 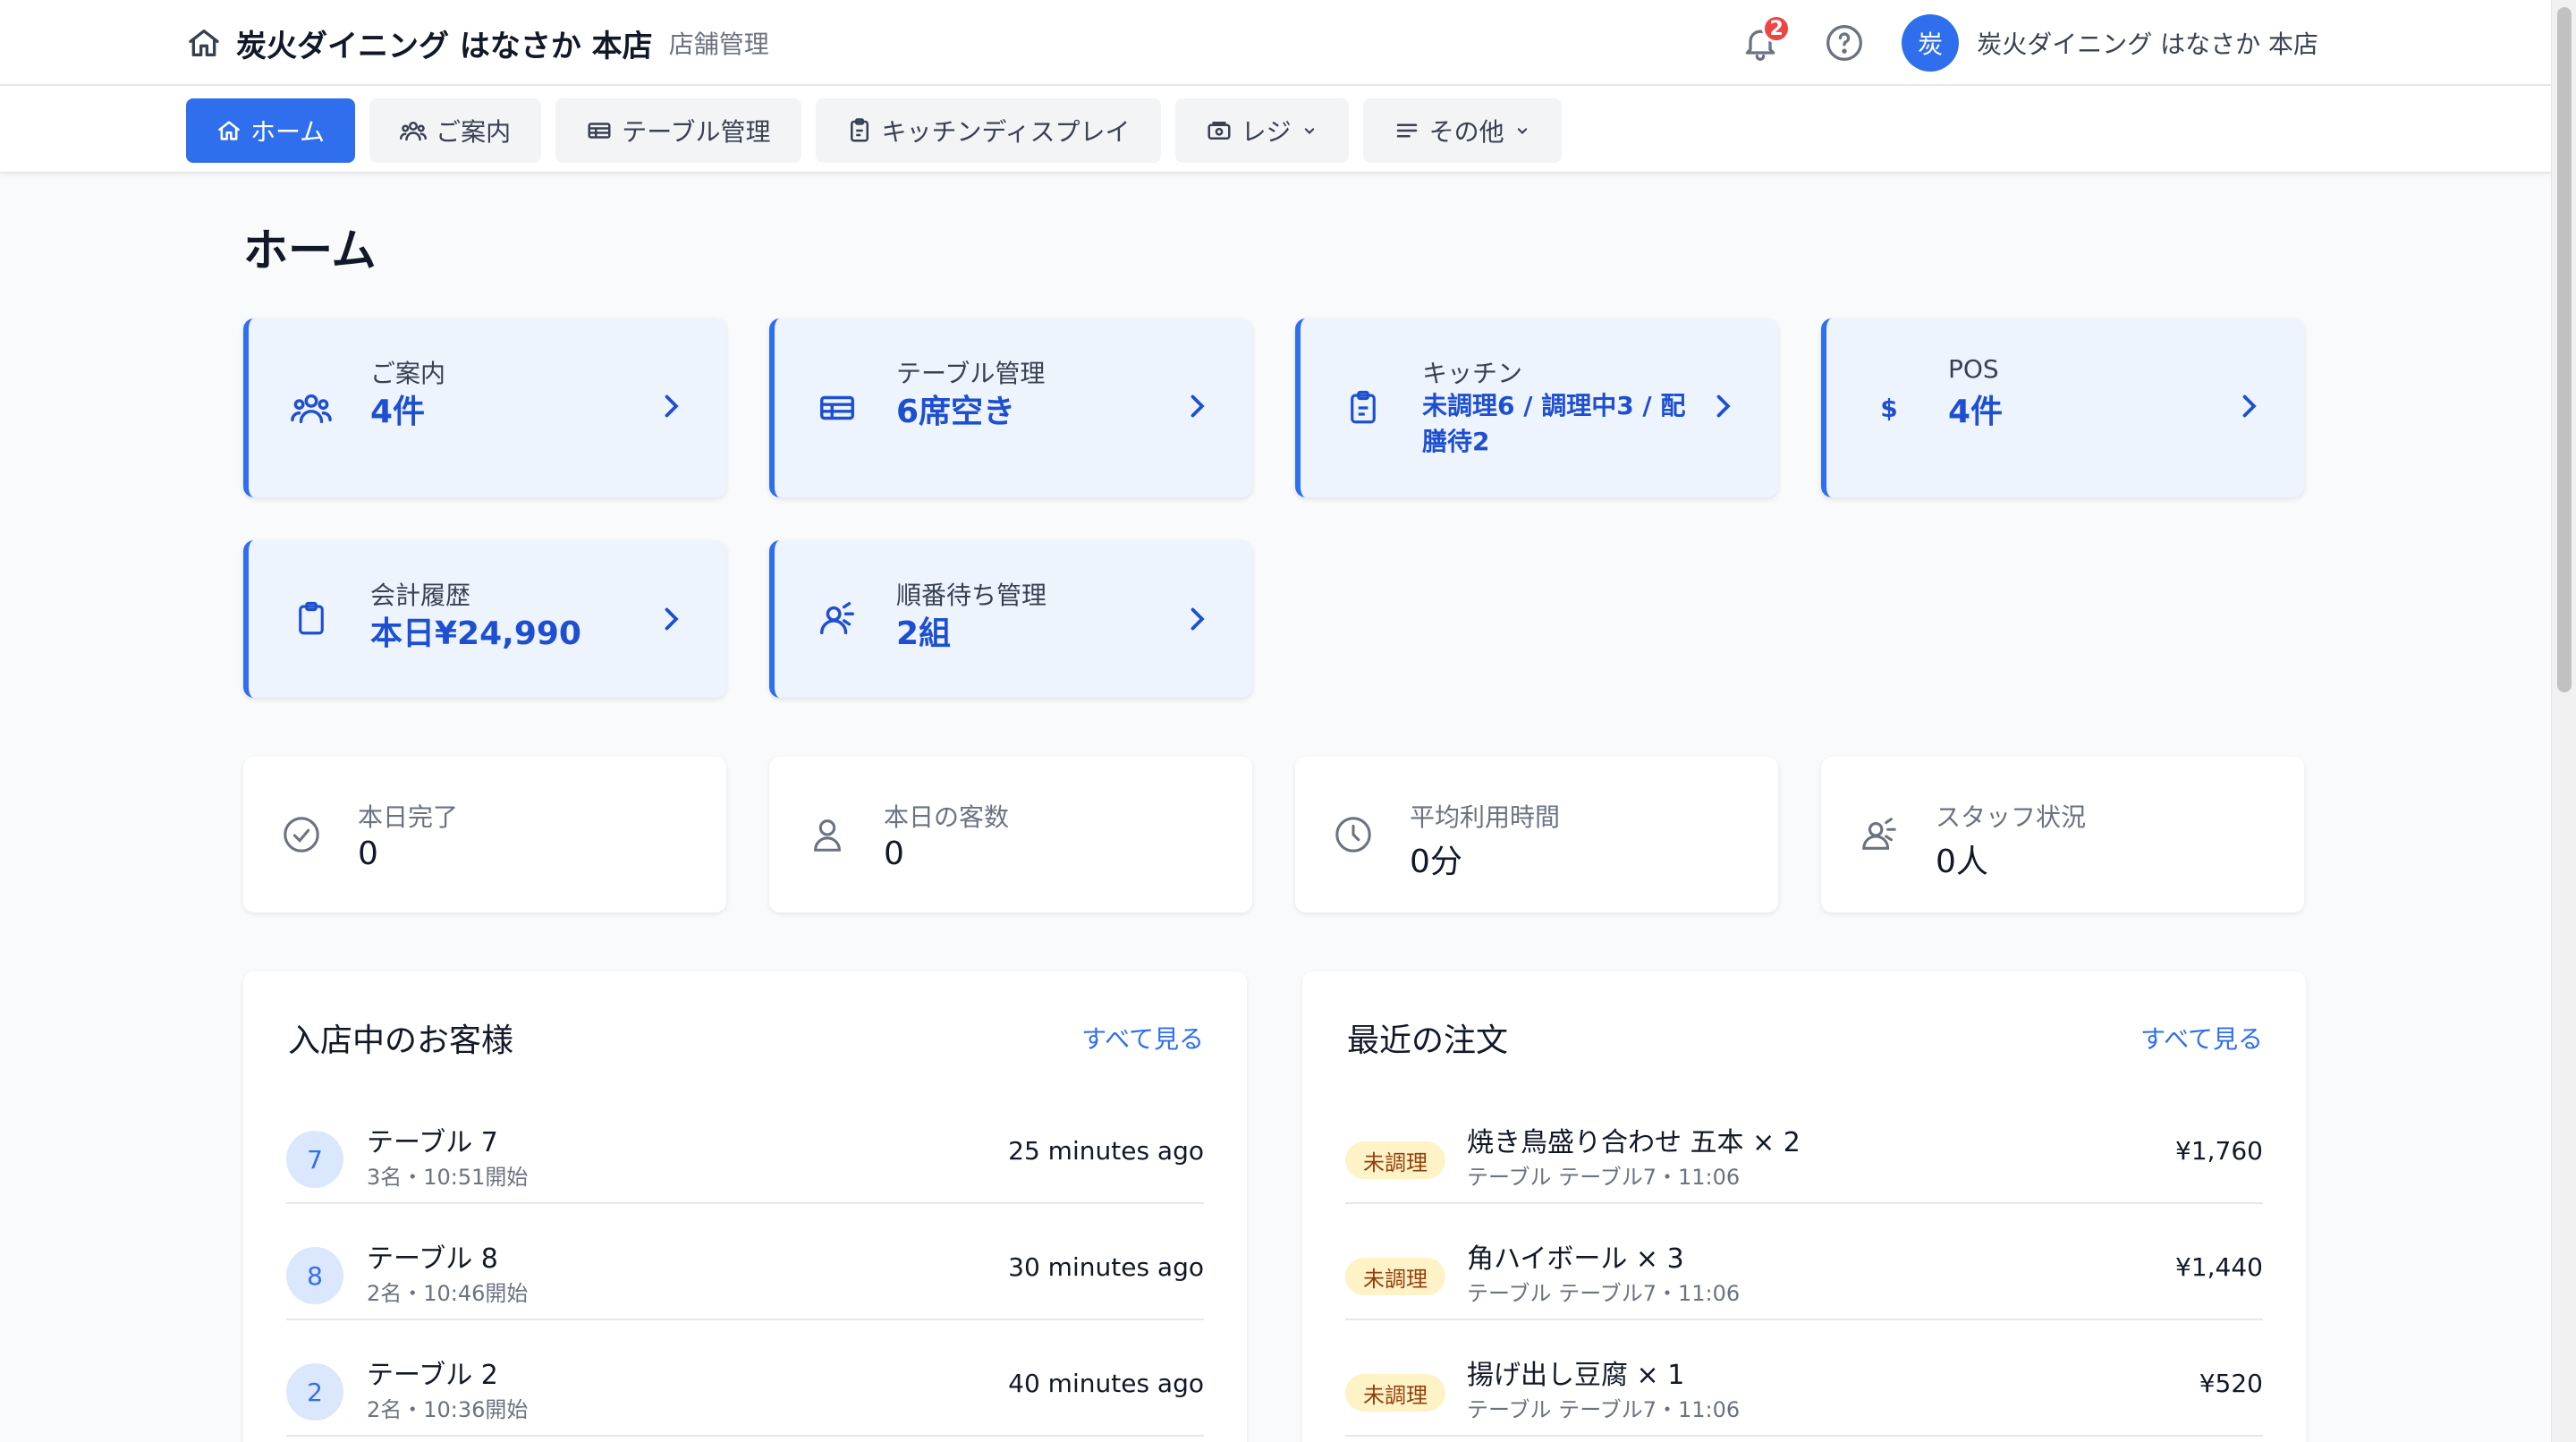 I want to click on order-price: ¥520, so click(x=2231, y=1383).